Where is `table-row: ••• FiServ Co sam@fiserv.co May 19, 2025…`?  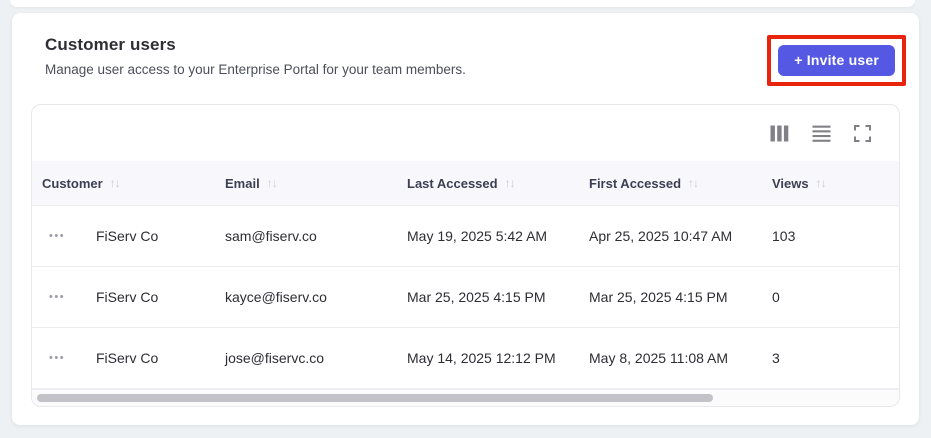 table-row: ••• FiServ Co sam@fiserv.co May 19, 2025… is located at coordinates (465, 236).